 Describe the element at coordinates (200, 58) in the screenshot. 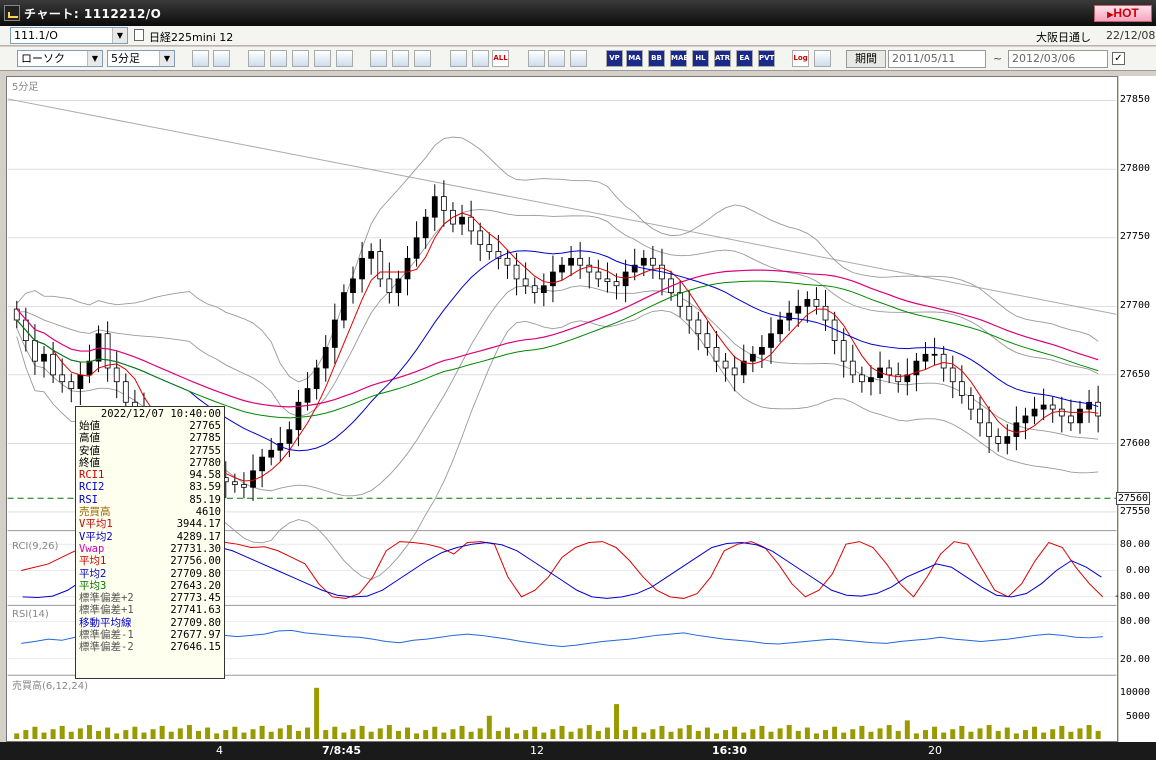

I see `zoom-tool-icon` at that location.